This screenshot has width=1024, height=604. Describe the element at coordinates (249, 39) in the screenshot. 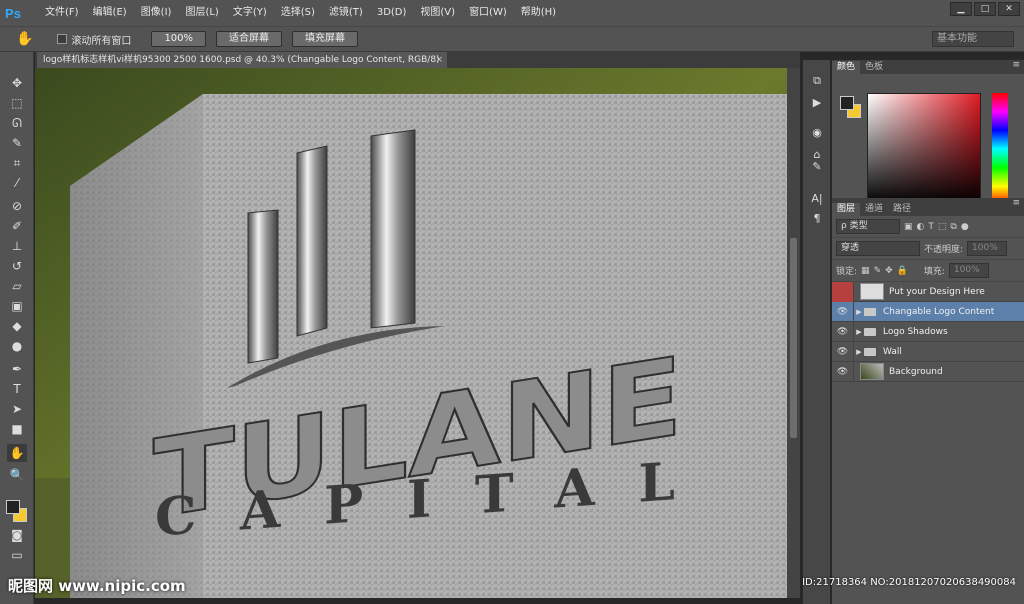

I see `fit-screen-button: 适合屏幕` at that location.